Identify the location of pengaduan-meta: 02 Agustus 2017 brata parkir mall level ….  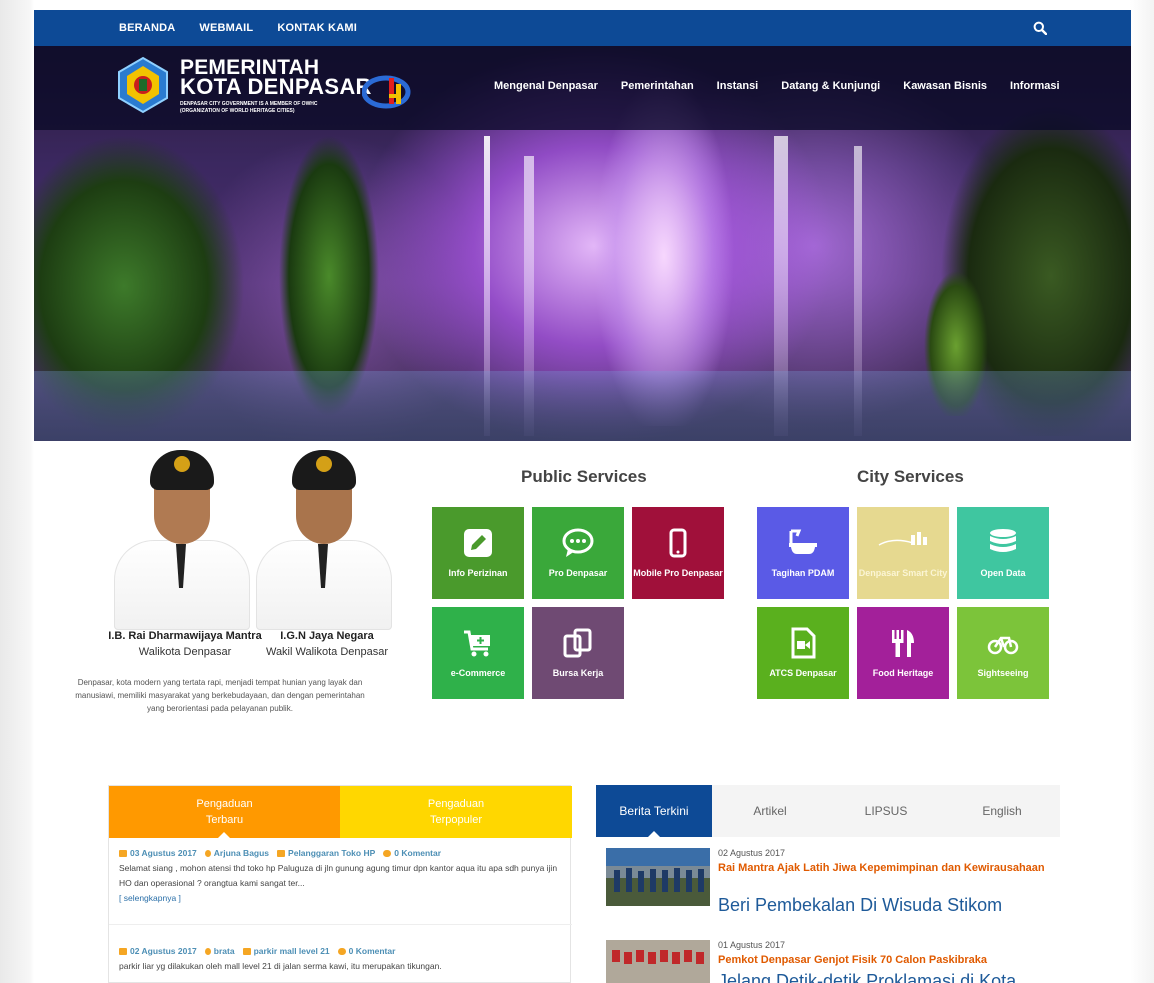
(341, 951).